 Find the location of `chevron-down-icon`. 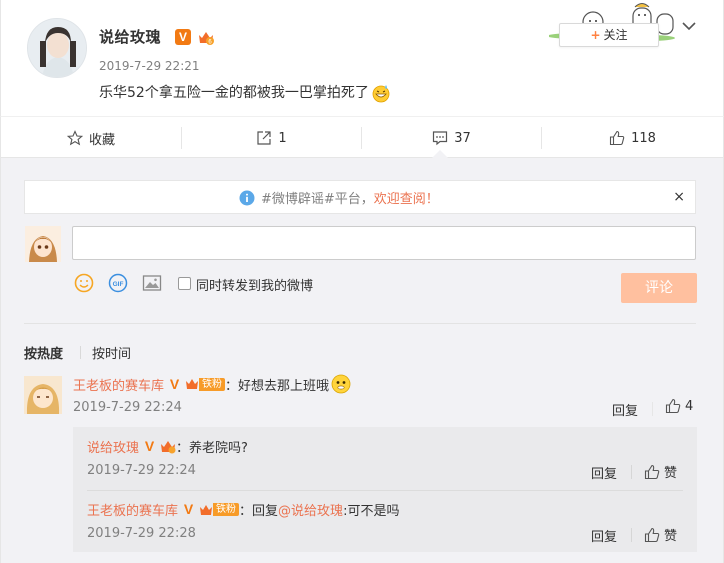

chevron-down-icon is located at coordinates (689, 26).